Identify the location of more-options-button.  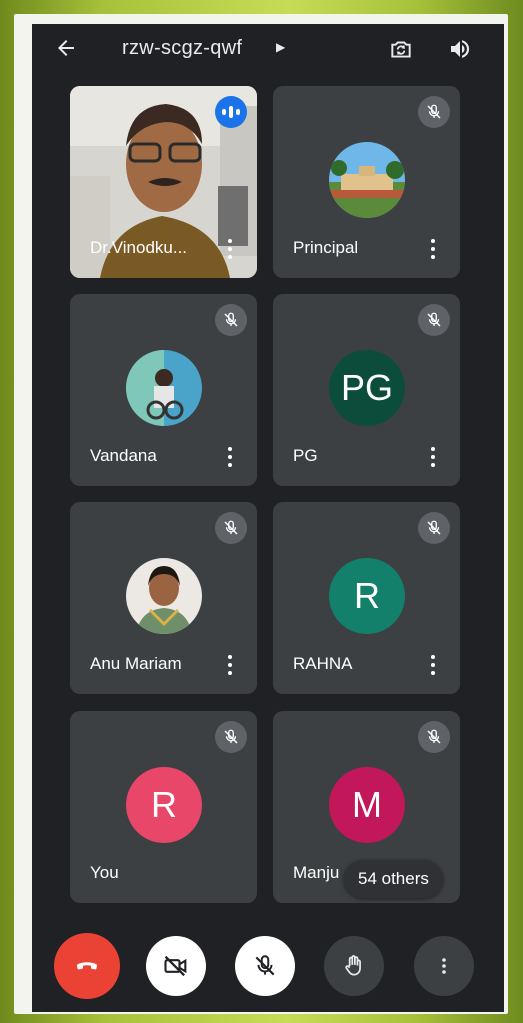
(444, 966).